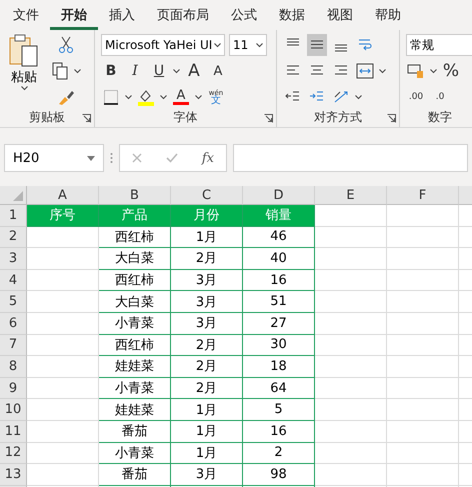  I want to click on header-cell: 序号, so click(63, 216).